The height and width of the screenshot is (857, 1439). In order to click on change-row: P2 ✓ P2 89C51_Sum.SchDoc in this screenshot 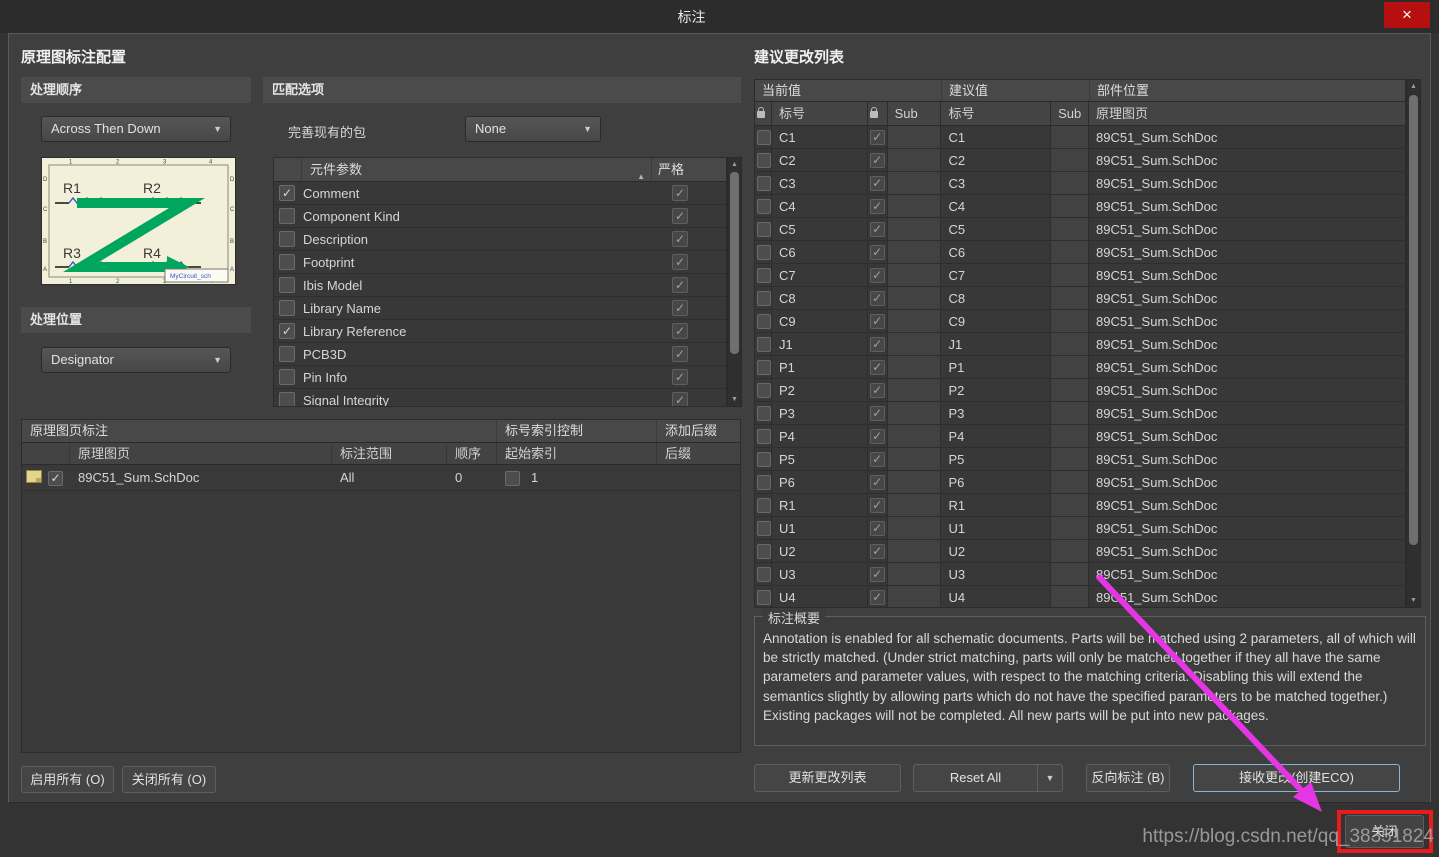, I will do `click(1080, 390)`.